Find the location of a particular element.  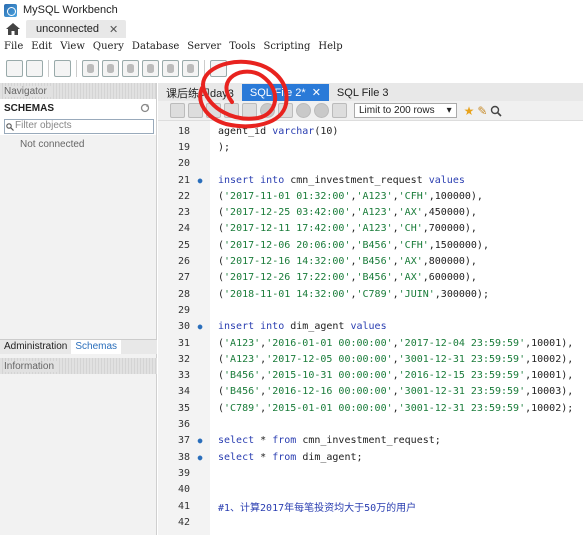

line-number: 28 is located at coordinates (183, 294).